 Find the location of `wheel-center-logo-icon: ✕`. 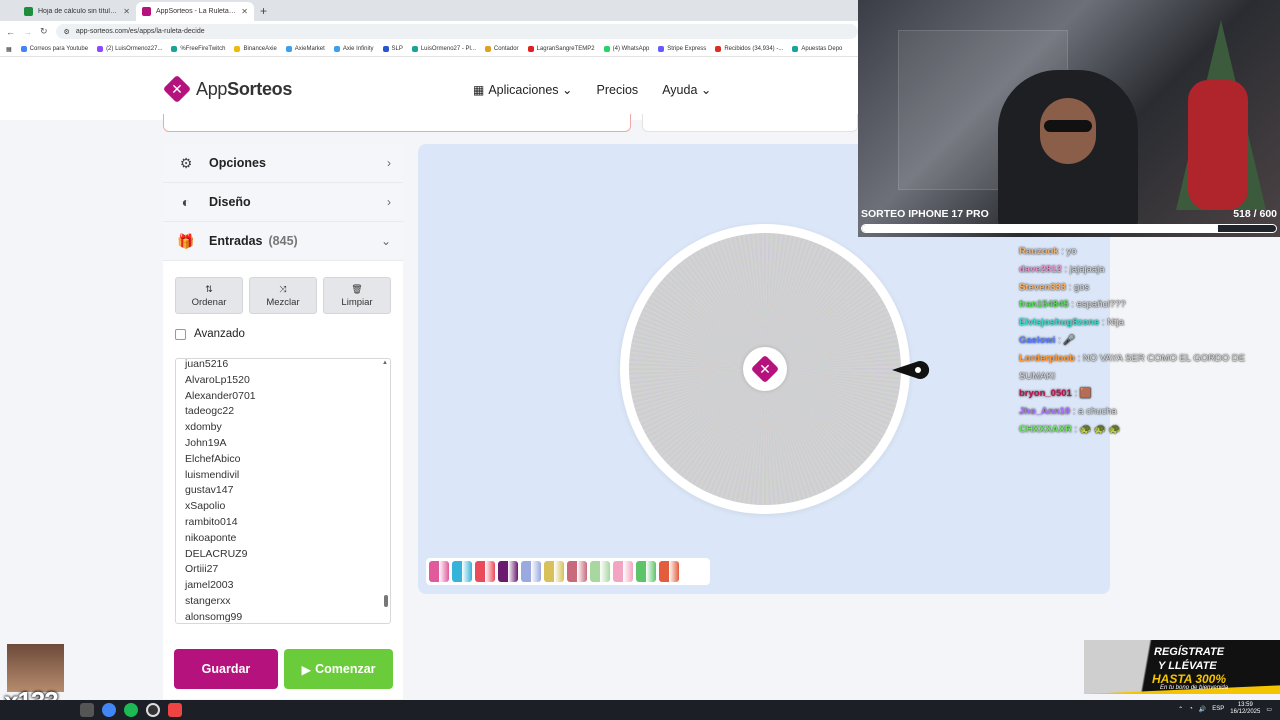

wheel-center-logo-icon: ✕ is located at coordinates (765, 369).